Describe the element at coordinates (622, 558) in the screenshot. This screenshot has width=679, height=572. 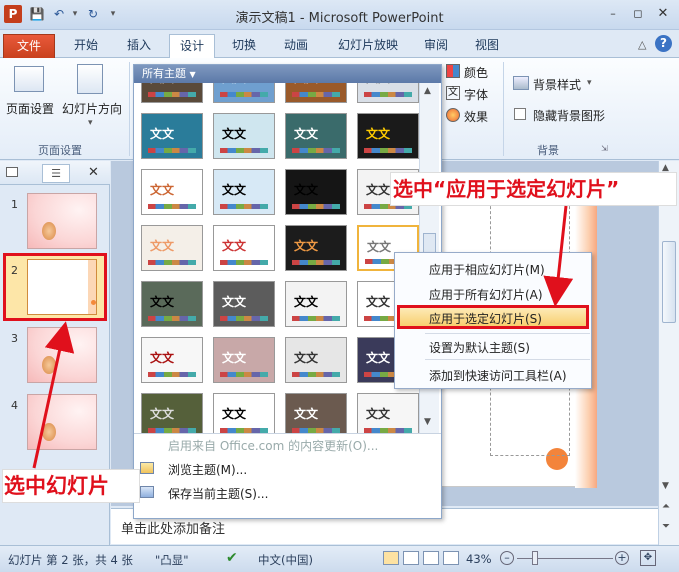
I see `zoom-in-icon: +` at that location.